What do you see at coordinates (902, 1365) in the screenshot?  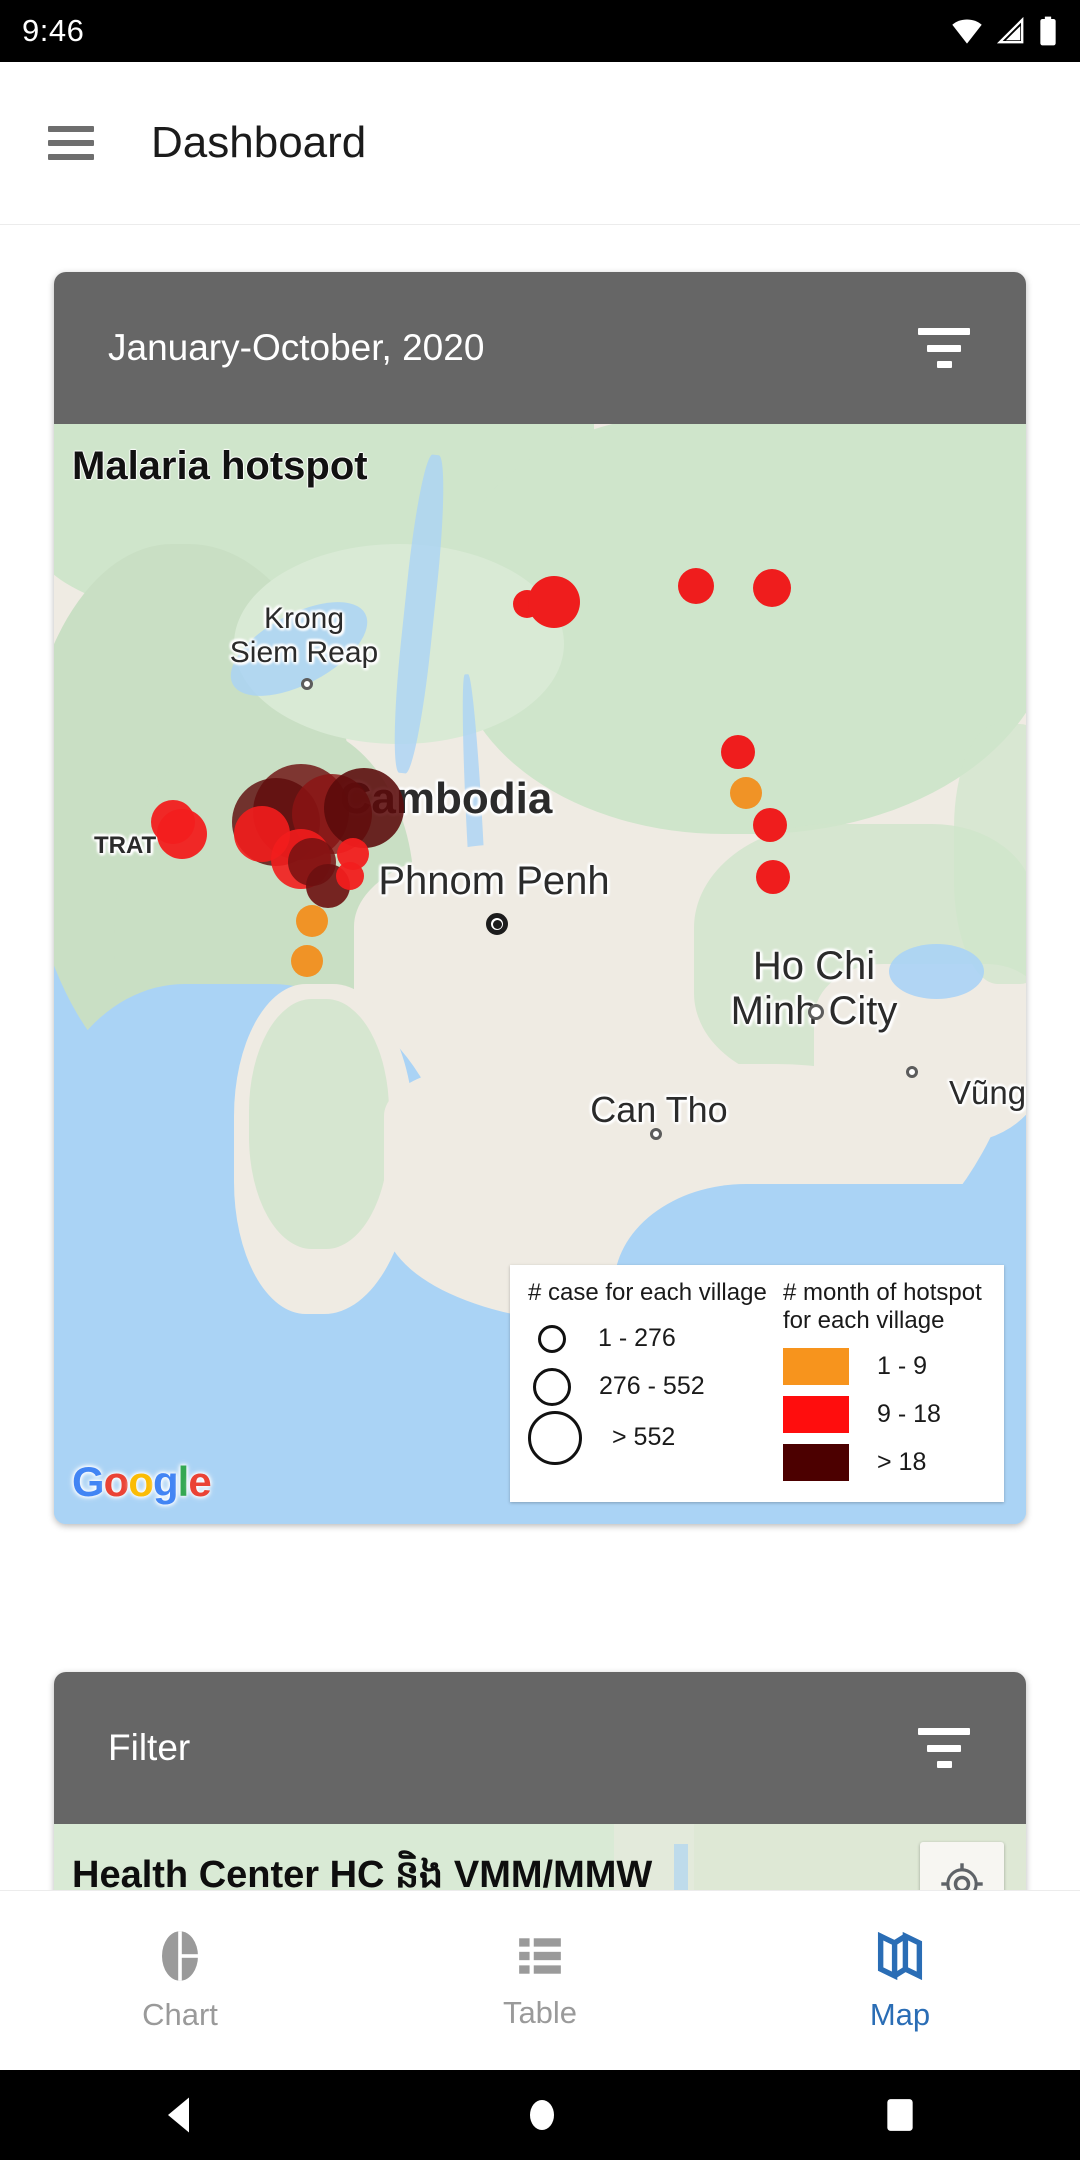 I see `legend-color-label: 1 - 9` at bounding box center [902, 1365].